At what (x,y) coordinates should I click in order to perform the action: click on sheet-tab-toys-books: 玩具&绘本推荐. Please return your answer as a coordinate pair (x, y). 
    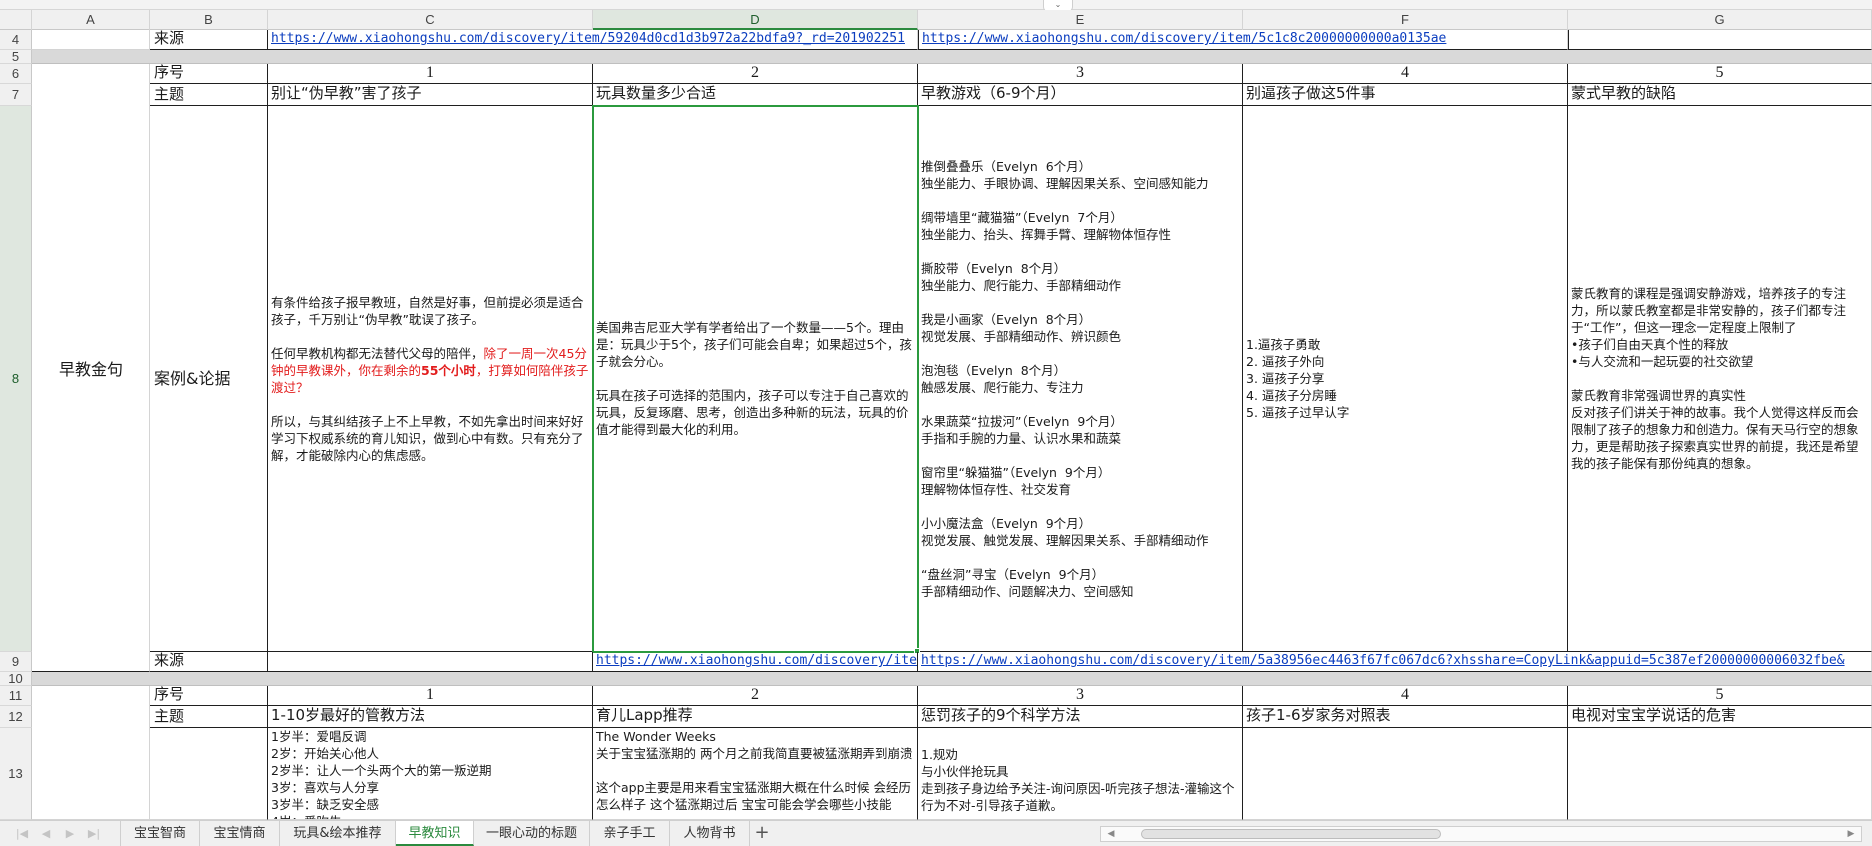
    Looking at the image, I should click on (338, 833).